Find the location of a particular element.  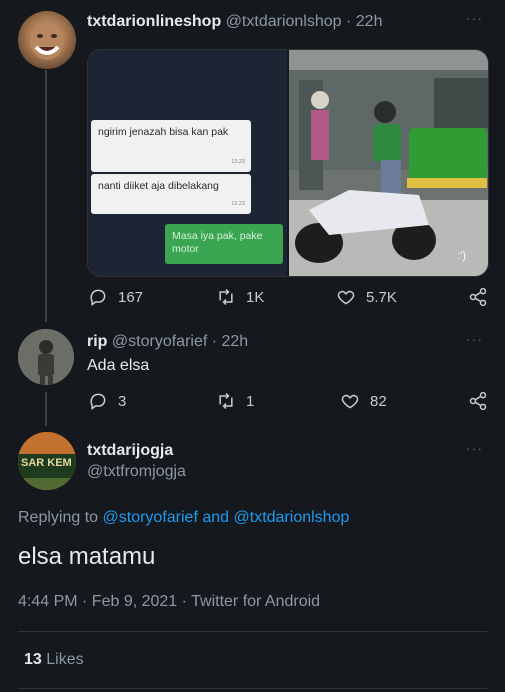

retweet-button: 1K is located at coordinates (240, 297).